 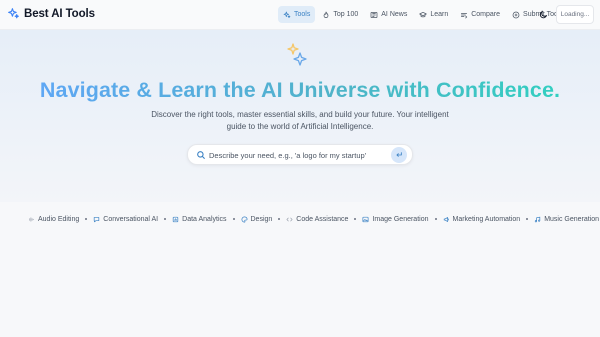 What do you see at coordinates (374, 14) in the screenshot?
I see `newspaper-icon` at bounding box center [374, 14].